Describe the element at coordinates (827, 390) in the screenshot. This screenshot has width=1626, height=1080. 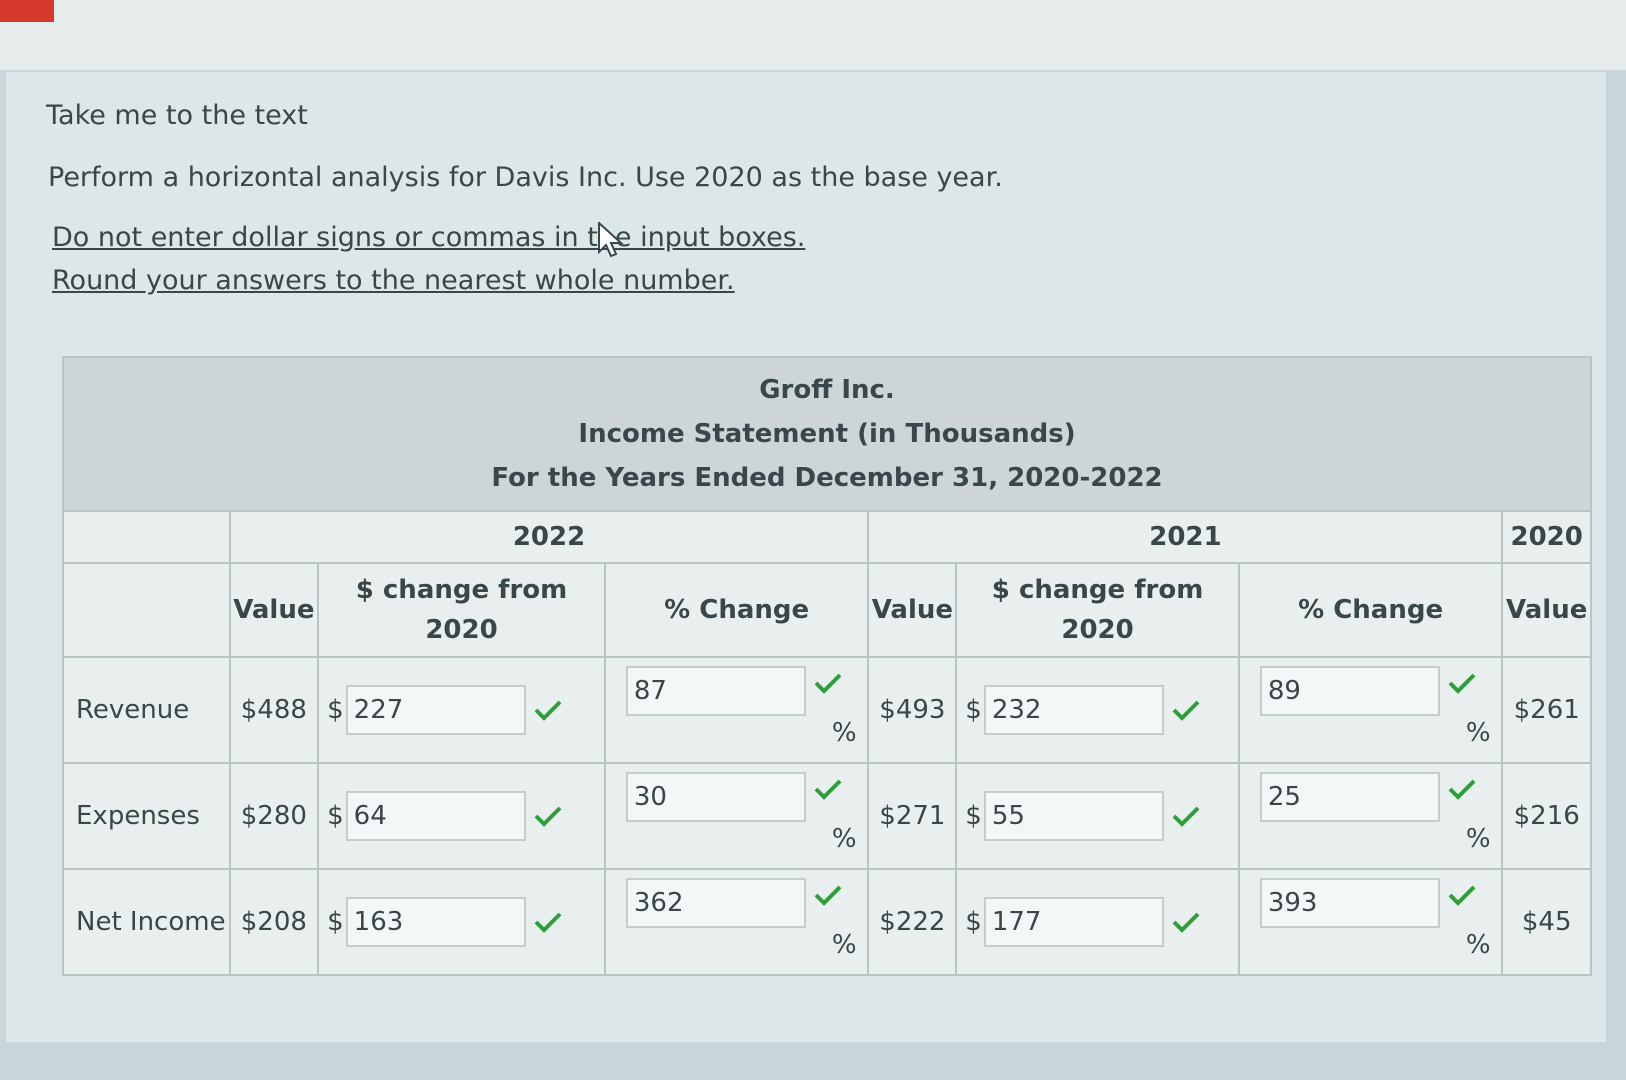
I see `company-name: Groff Inc.` at that location.